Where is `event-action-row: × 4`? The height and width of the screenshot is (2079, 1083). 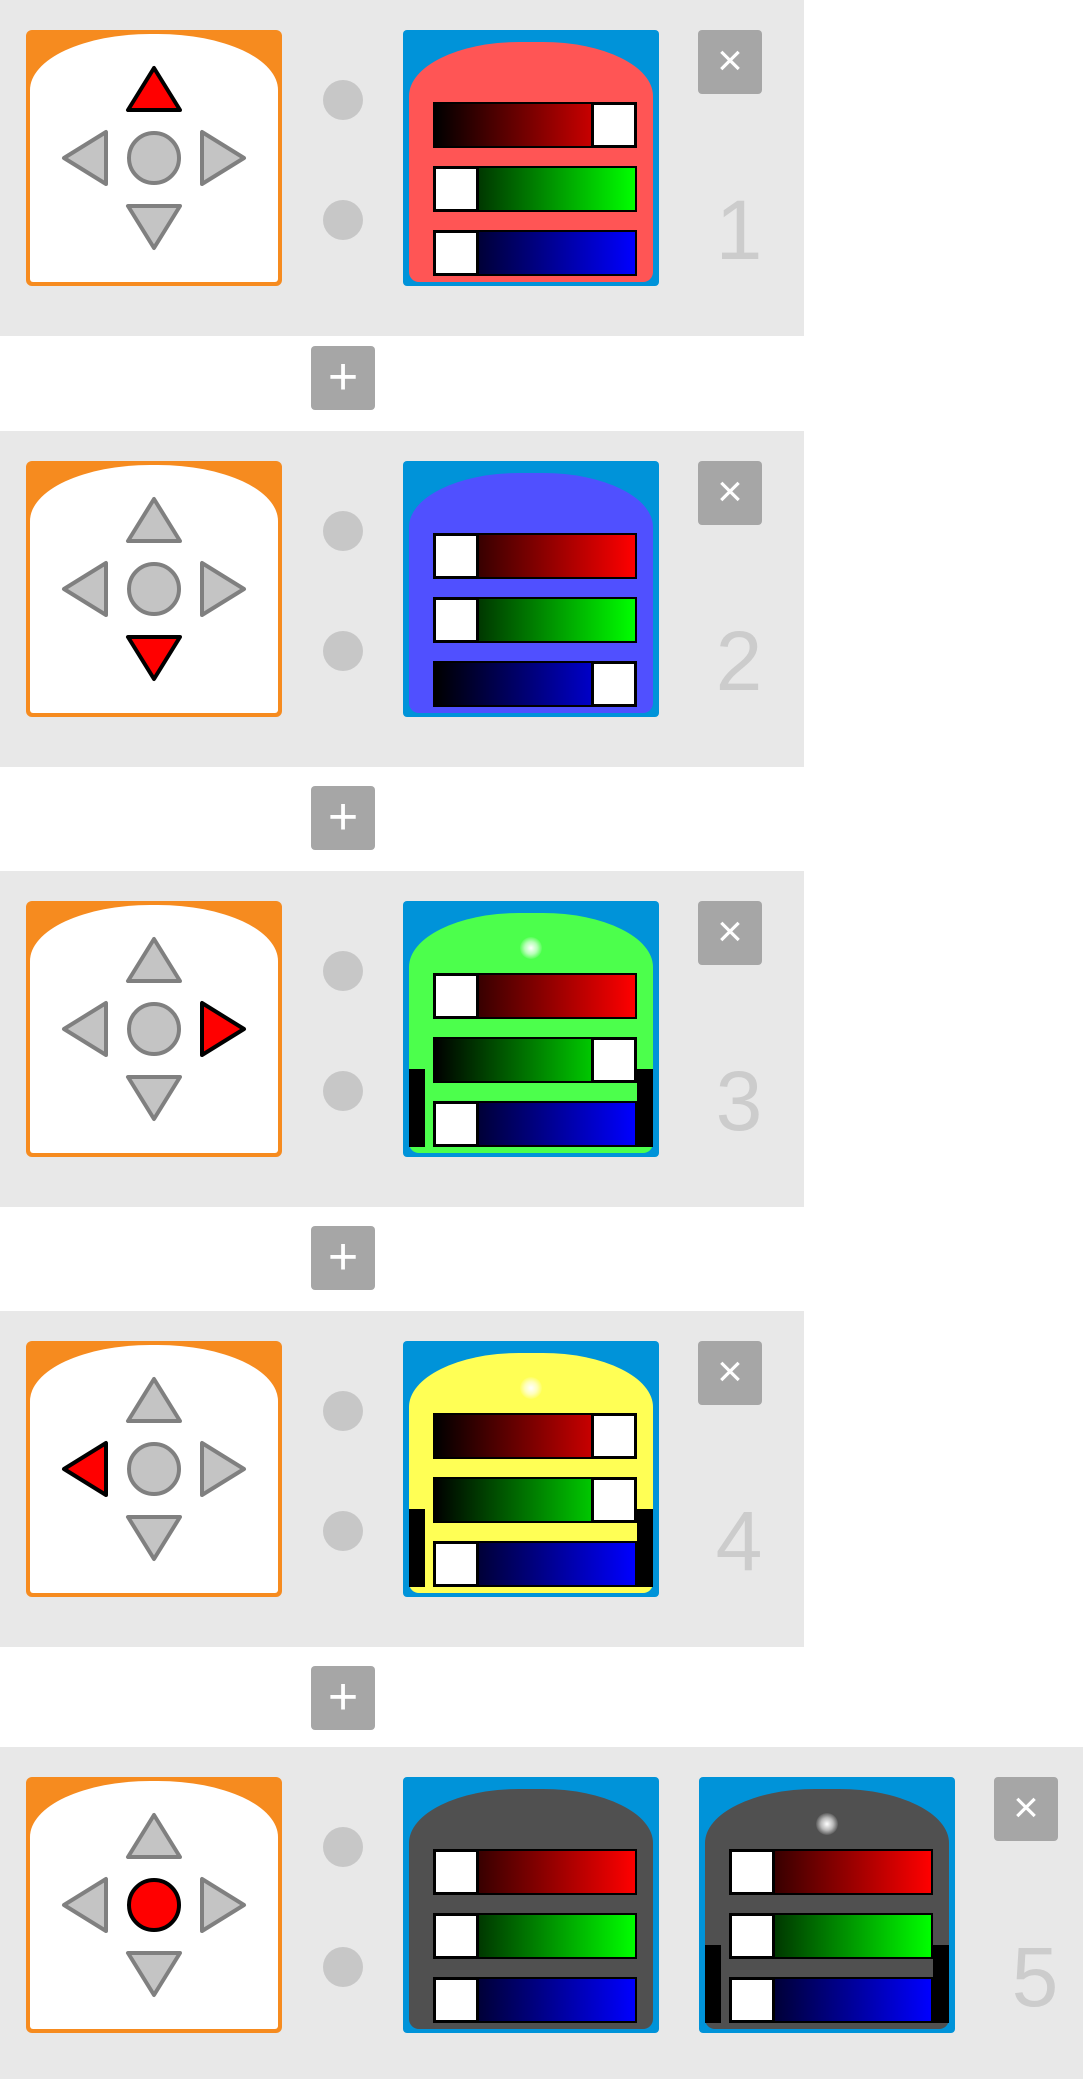
event-action-row: × 4 is located at coordinates (402, 1479).